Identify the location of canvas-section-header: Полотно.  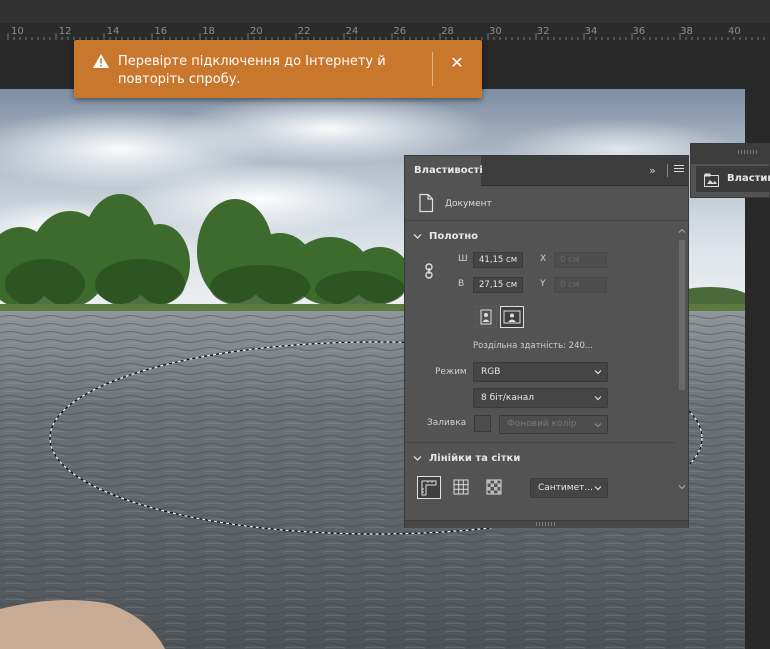
(540, 237).